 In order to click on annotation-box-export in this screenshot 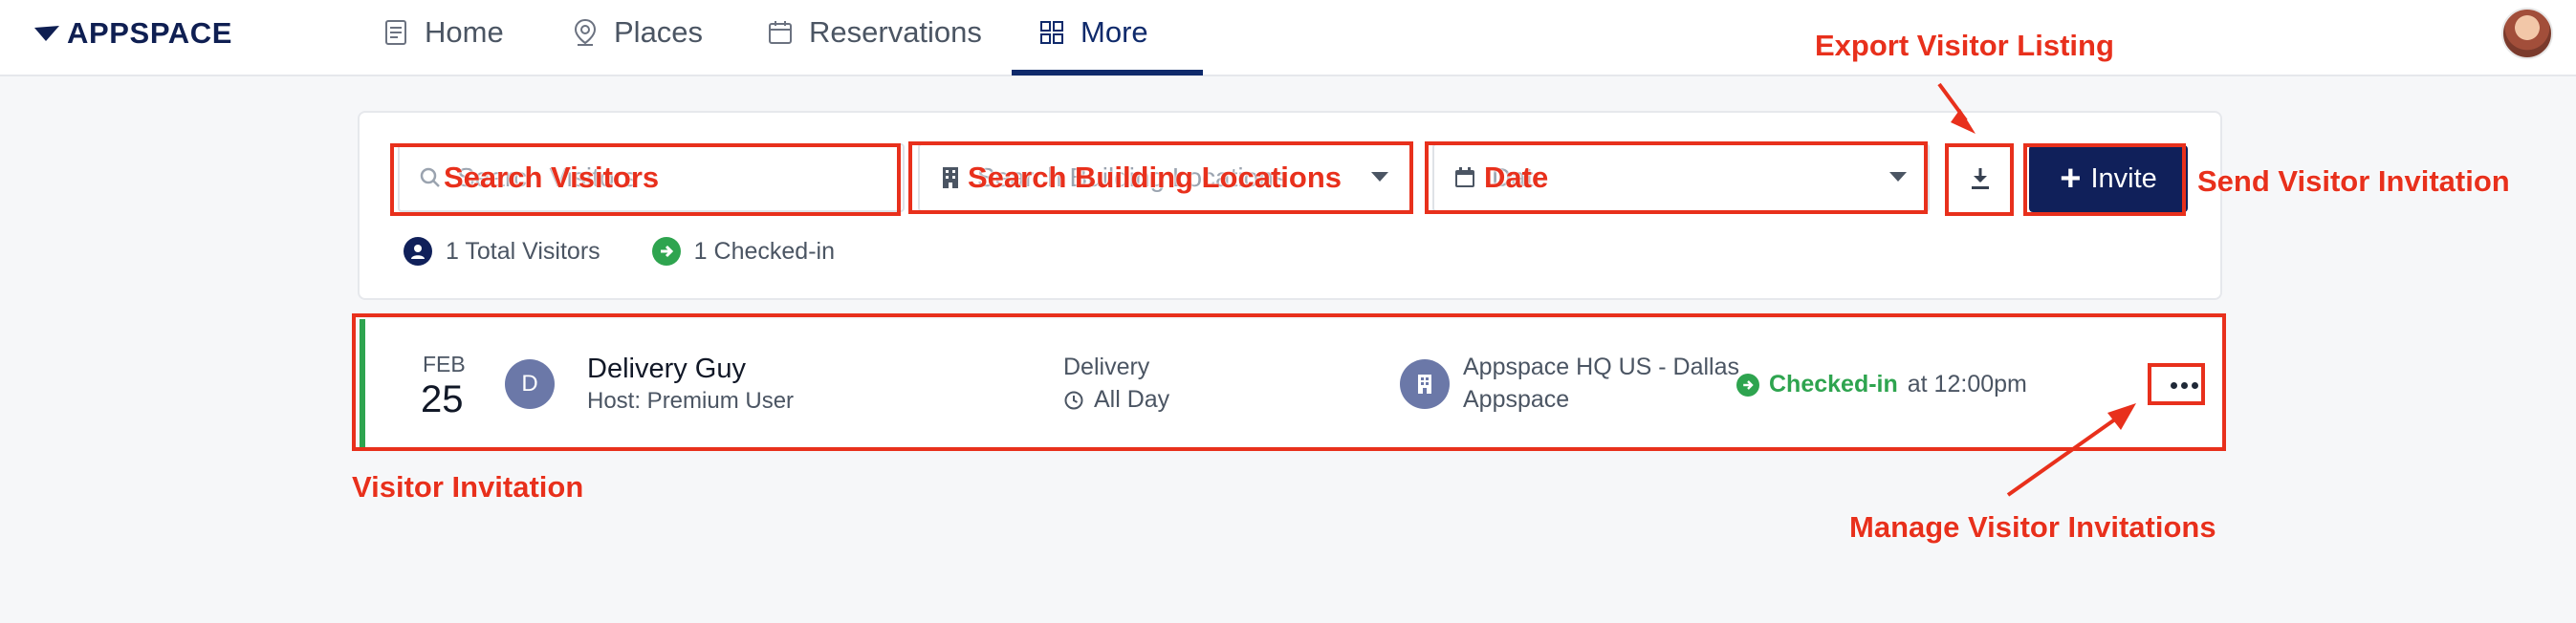, I will do `click(1979, 179)`.